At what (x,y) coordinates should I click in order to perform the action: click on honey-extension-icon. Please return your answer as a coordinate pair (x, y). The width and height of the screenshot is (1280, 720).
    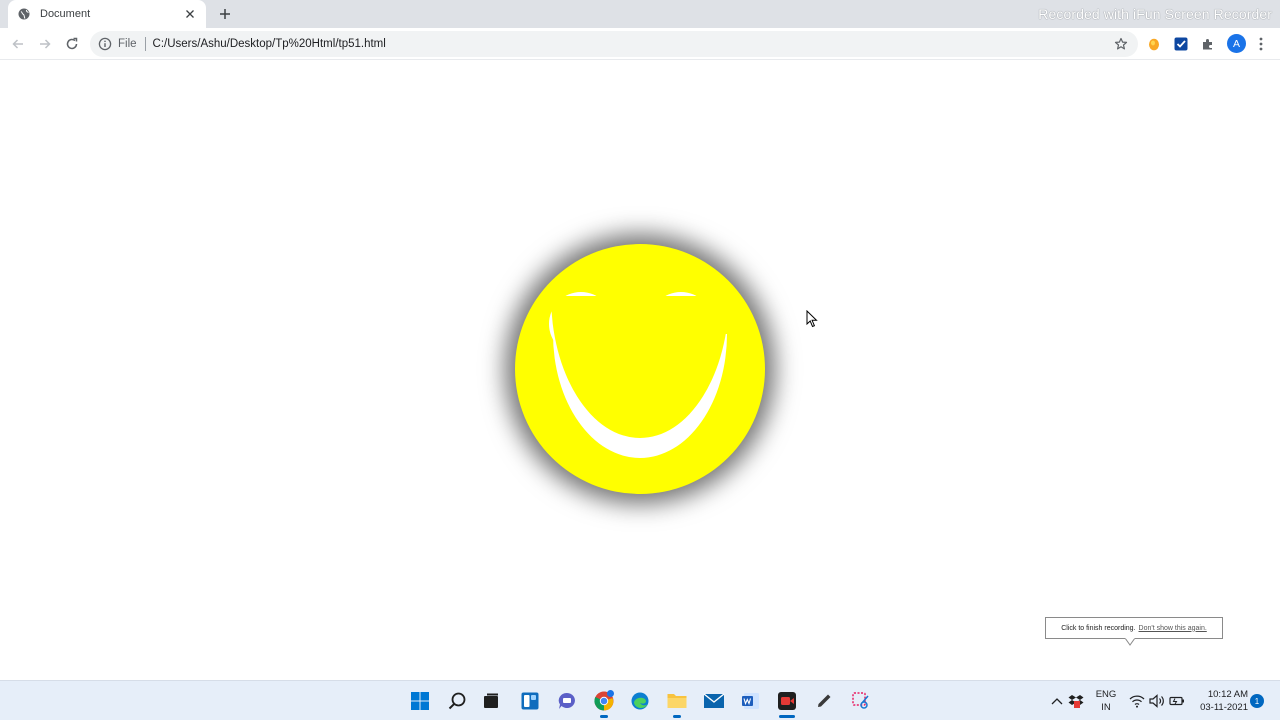
    Looking at the image, I should click on (1154, 44).